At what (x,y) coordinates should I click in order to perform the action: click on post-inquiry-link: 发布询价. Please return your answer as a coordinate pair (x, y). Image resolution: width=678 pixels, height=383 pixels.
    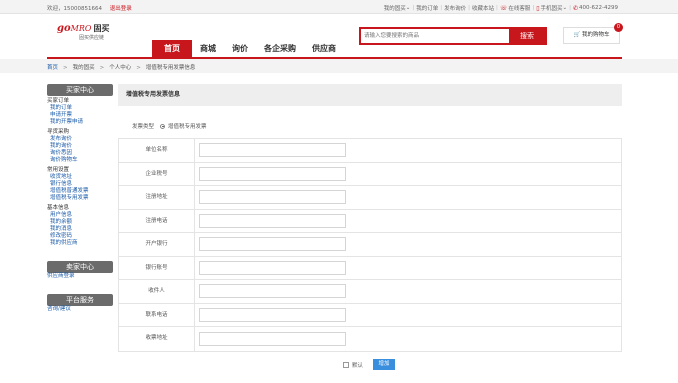
    Looking at the image, I should click on (455, 8).